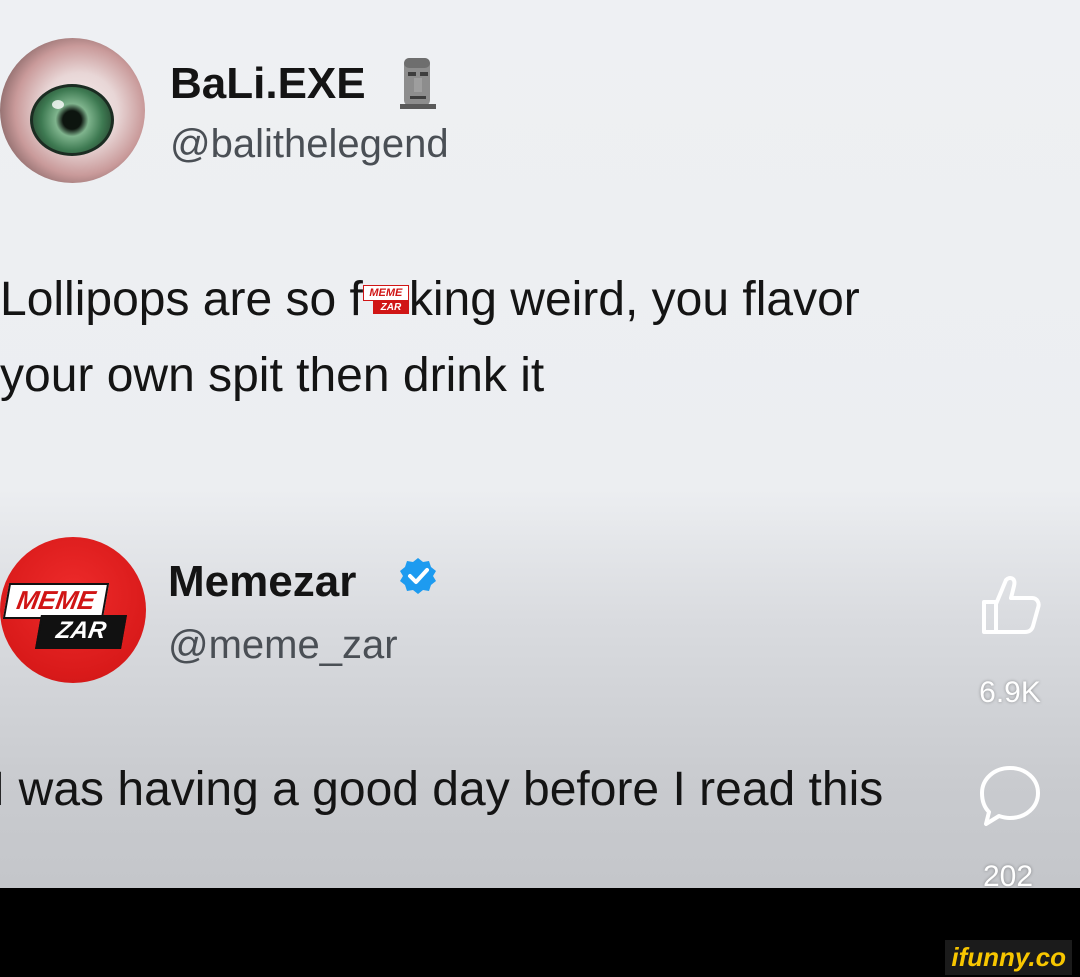  I want to click on avatar-zar-label: ZAR, so click(81, 632).